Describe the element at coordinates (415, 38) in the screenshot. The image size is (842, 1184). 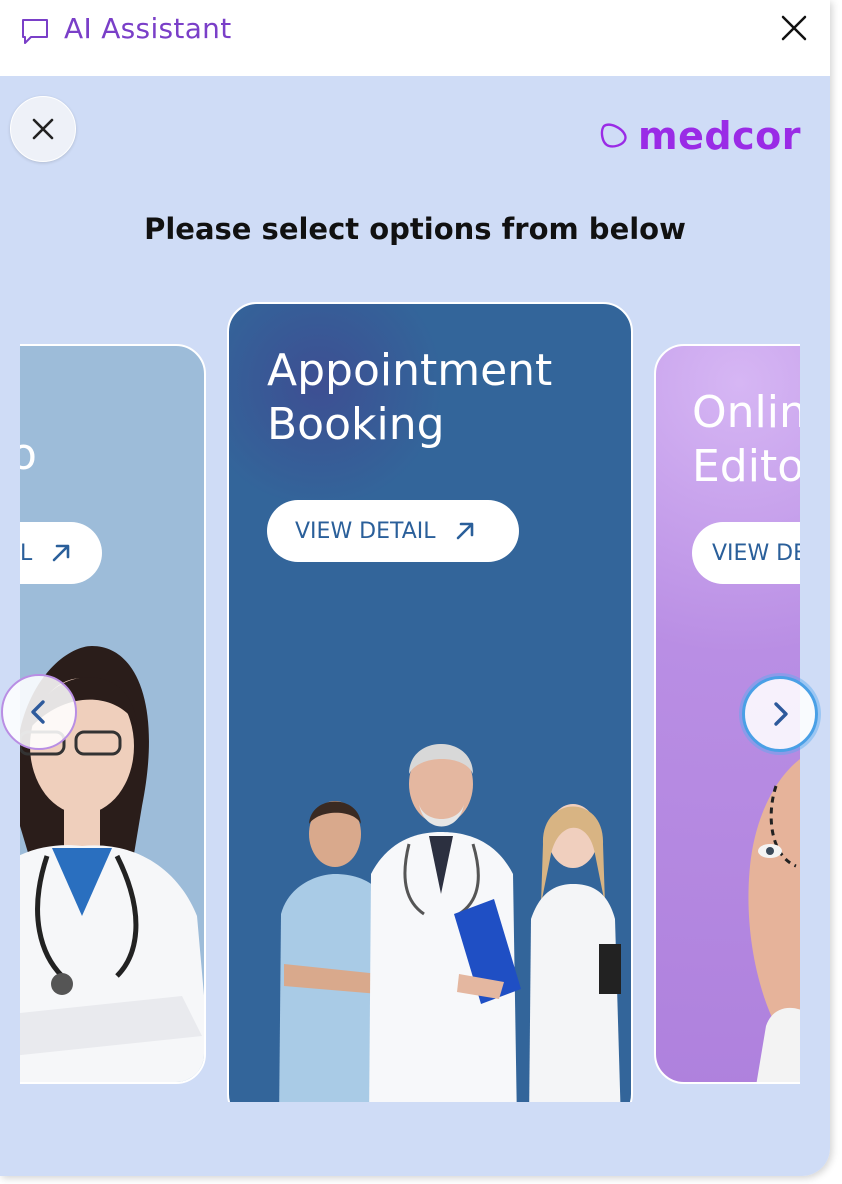
I see `panel-header: AI Assistant` at that location.